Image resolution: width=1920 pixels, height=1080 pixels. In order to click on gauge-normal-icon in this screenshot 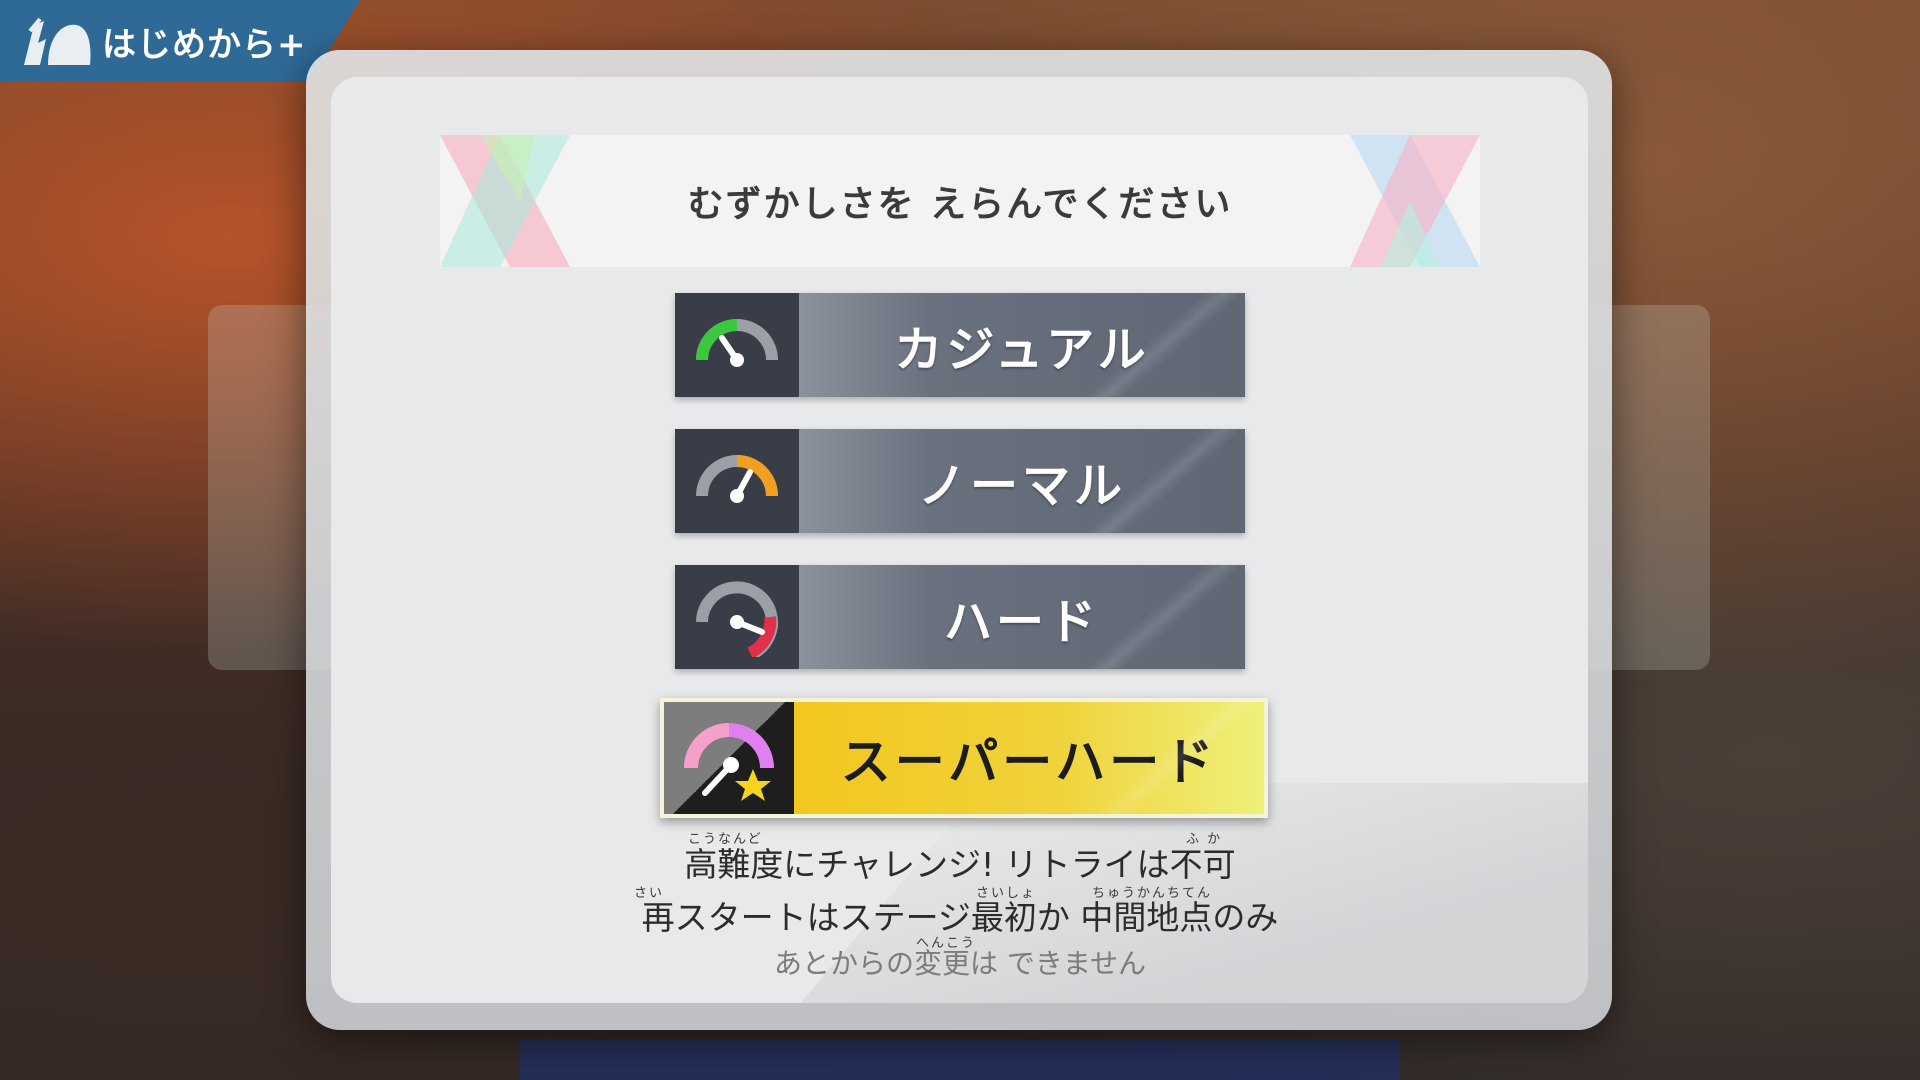, I will do `click(737, 479)`.